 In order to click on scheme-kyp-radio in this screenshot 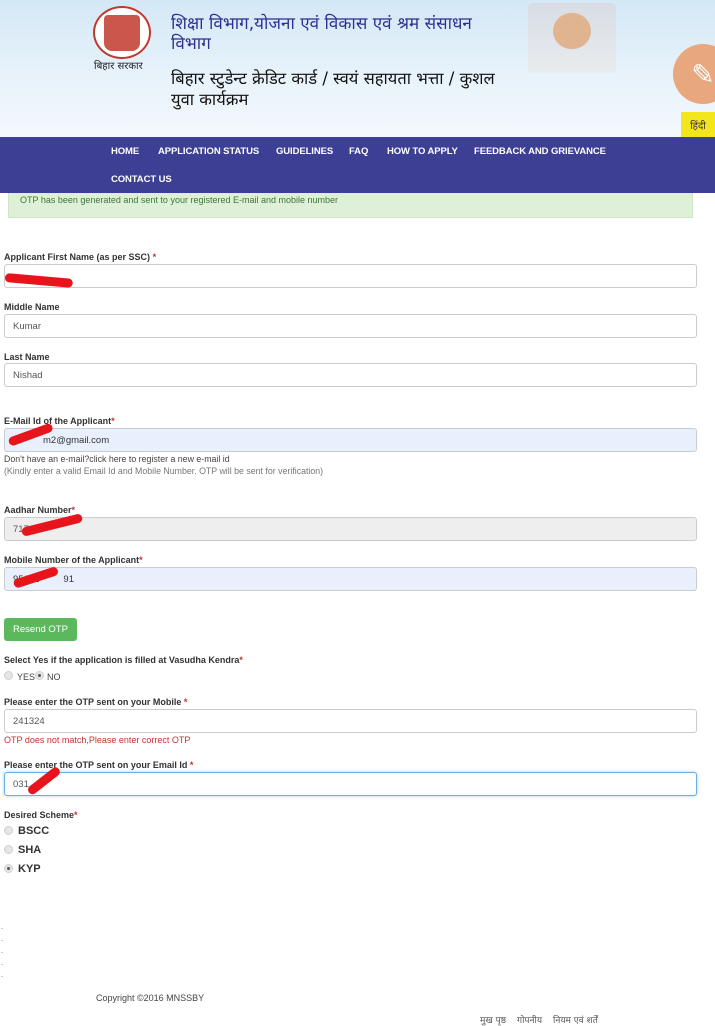, I will do `click(8, 868)`.